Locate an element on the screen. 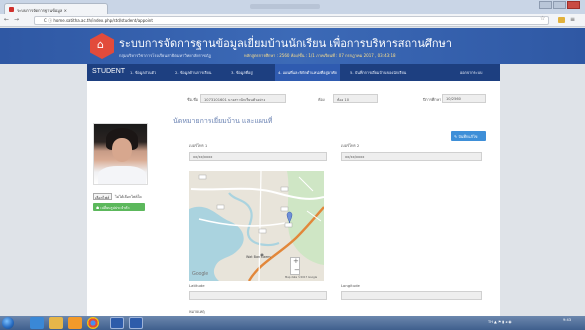  room-label: ห้อง is located at coordinates (321, 99).